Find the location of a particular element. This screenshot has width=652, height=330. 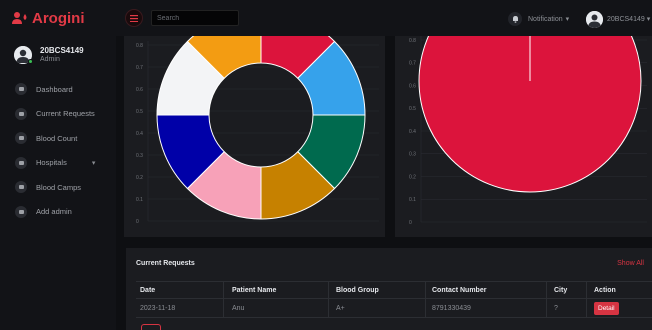

sidebar-item-dashboard: Dashboard is located at coordinates (58, 89).